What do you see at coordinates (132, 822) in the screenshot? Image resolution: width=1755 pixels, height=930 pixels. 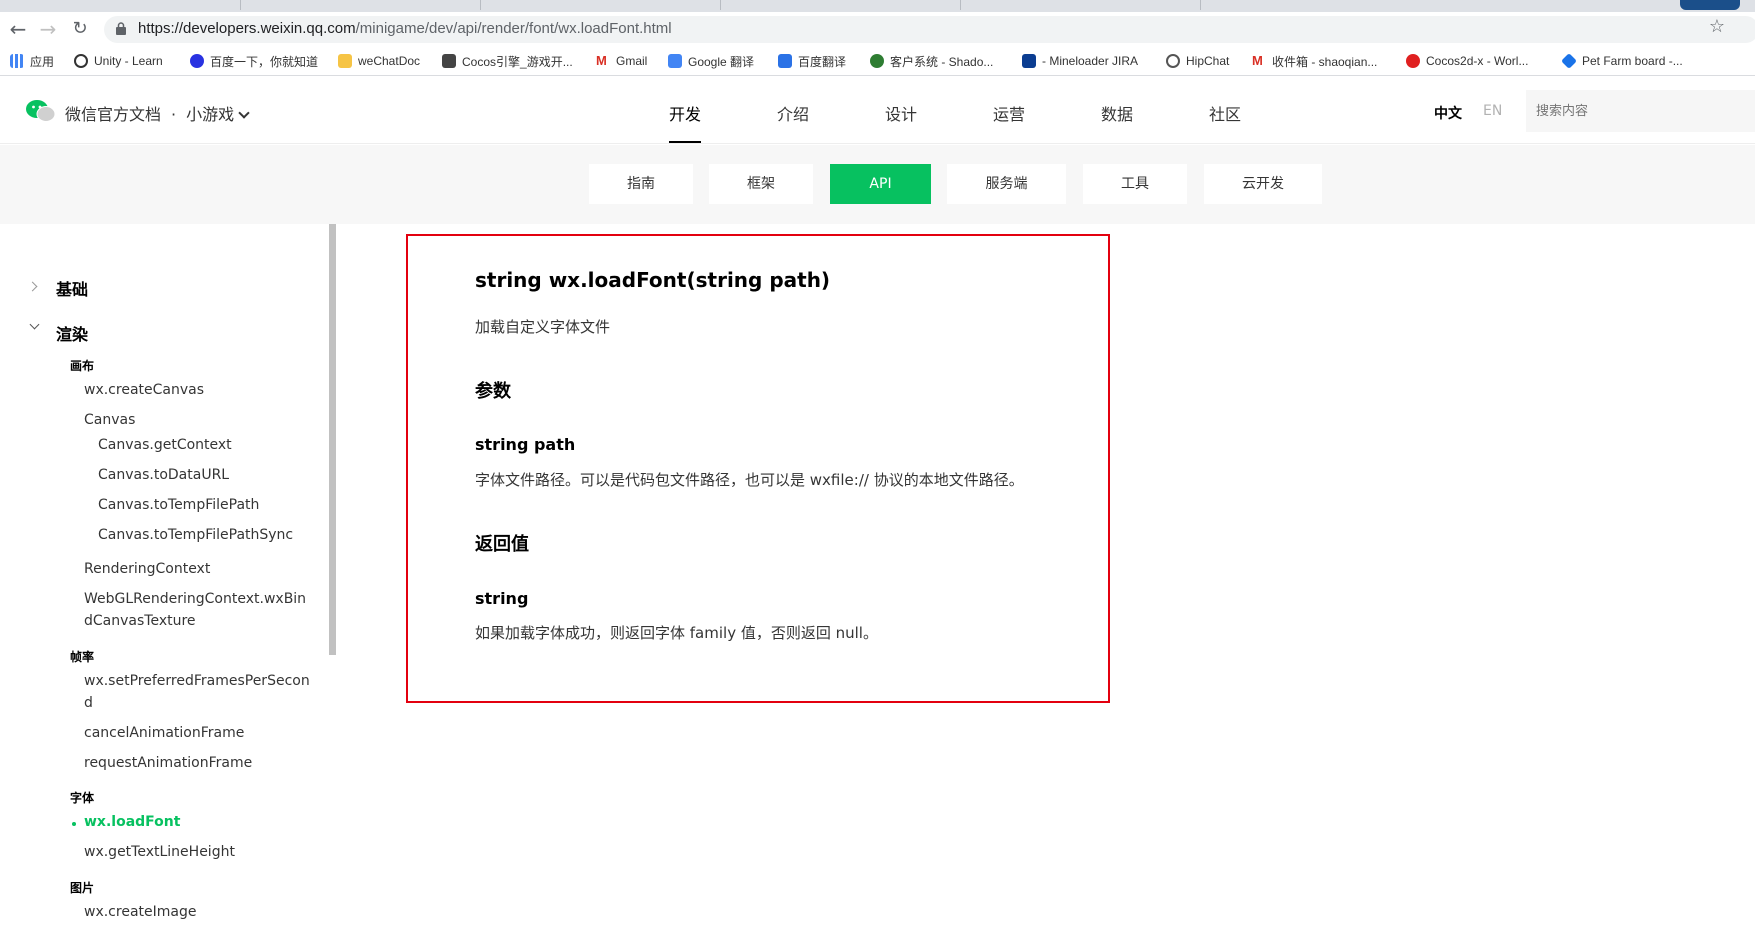 I see `sidebar-item-loadfont: wx.loadFont` at bounding box center [132, 822].